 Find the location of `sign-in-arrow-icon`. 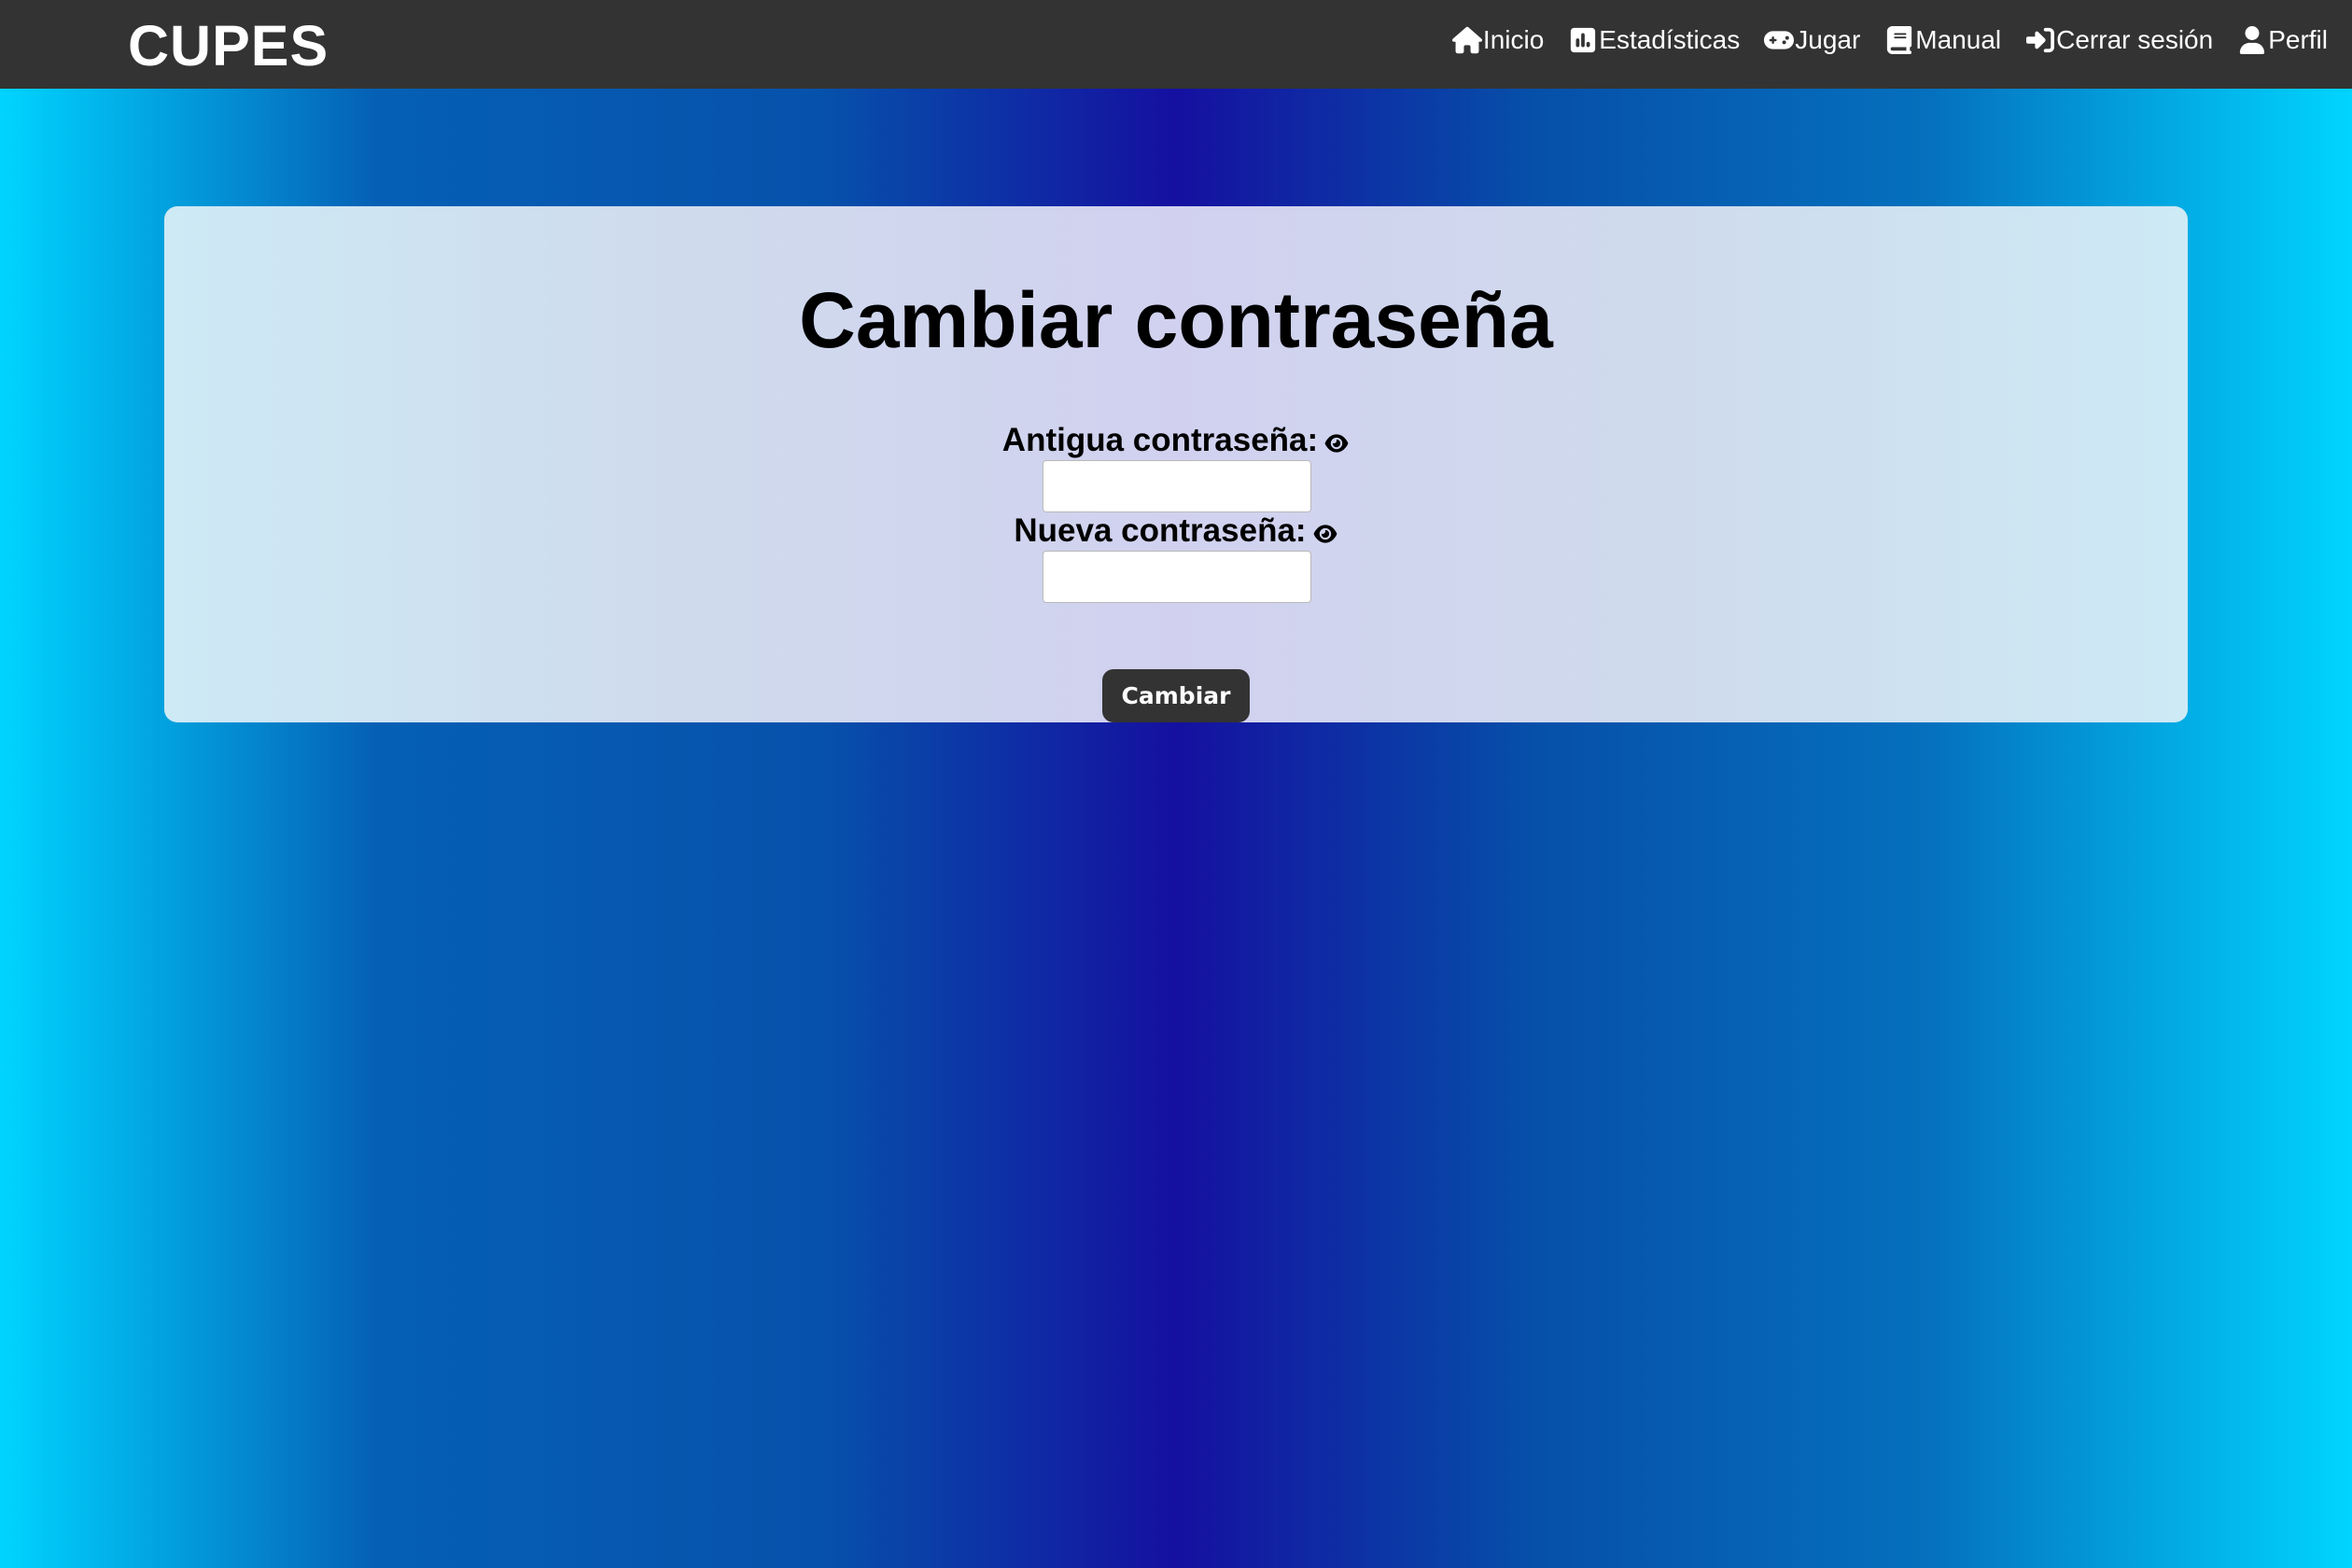

sign-in-arrow-icon is located at coordinates (2040, 40).